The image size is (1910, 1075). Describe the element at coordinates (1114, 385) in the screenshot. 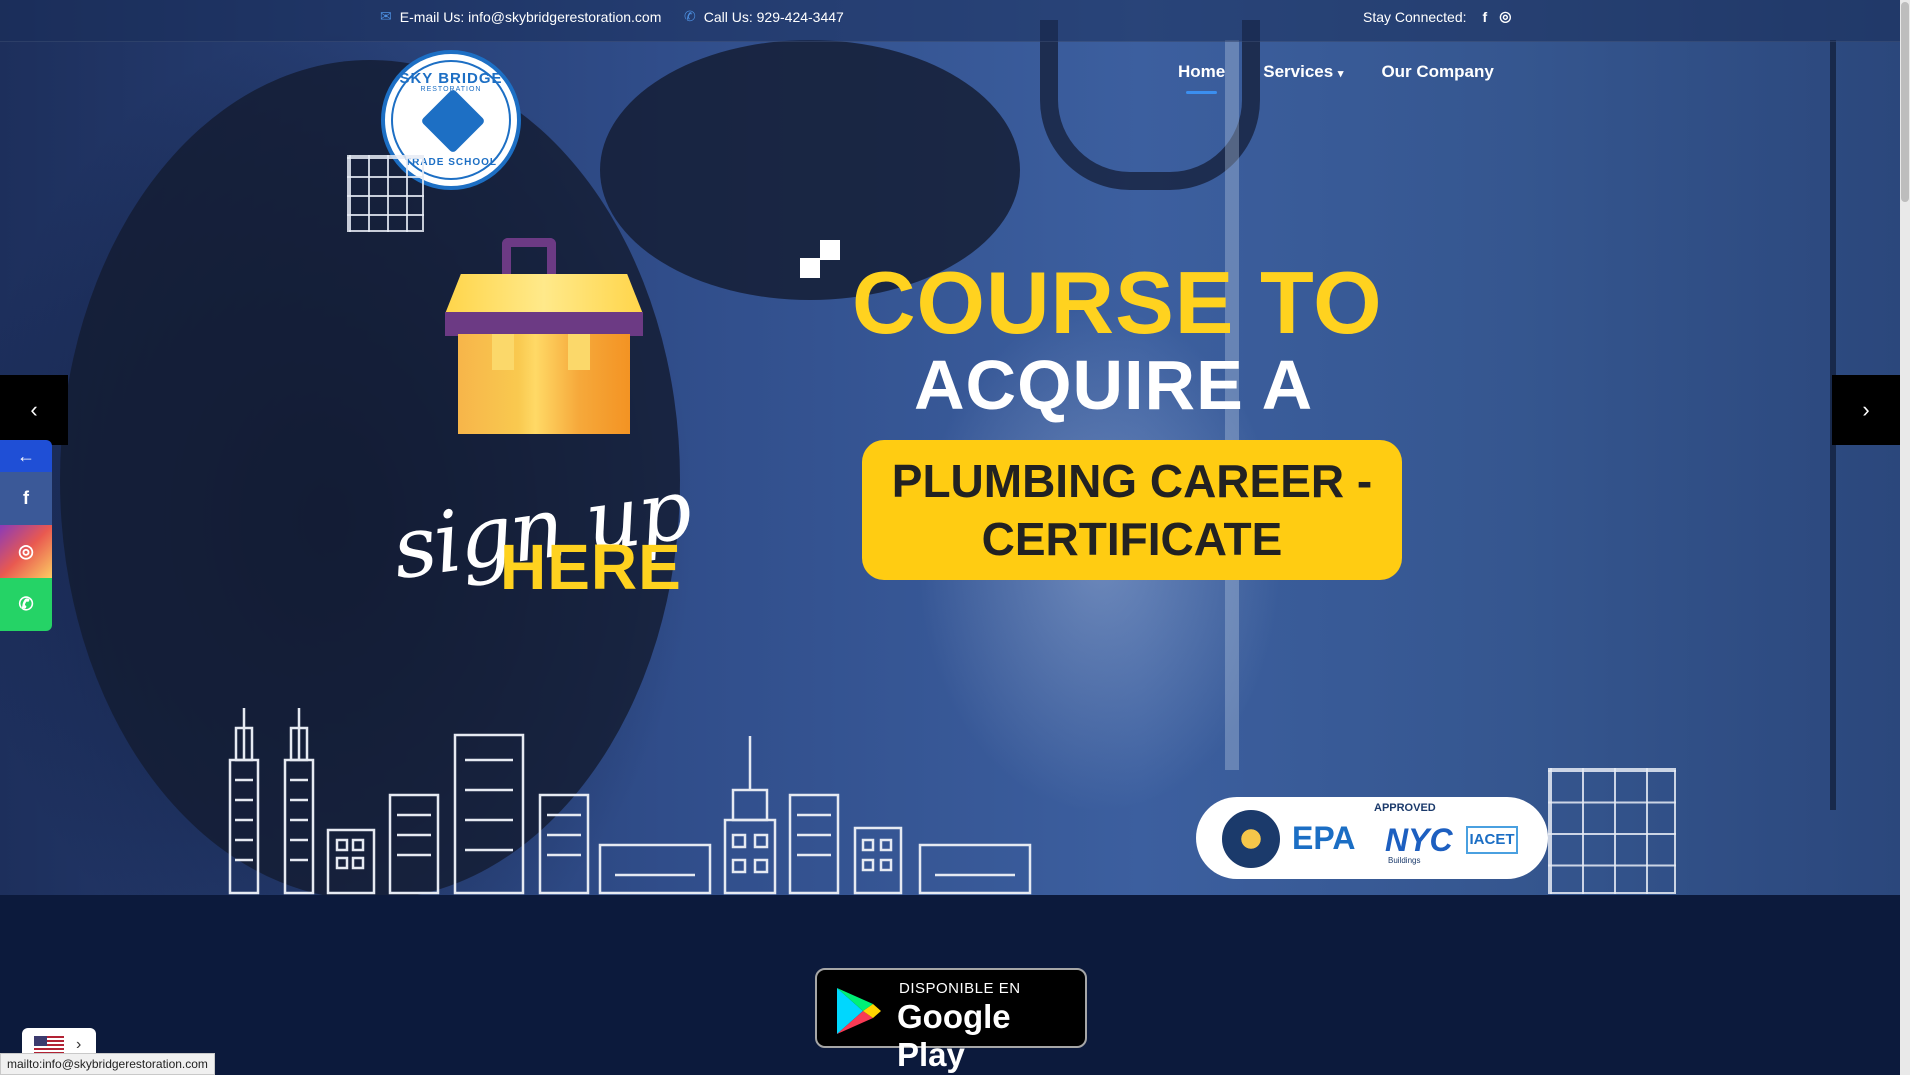

I see `headline-acquire-a: ACQUIRE A` at that location.